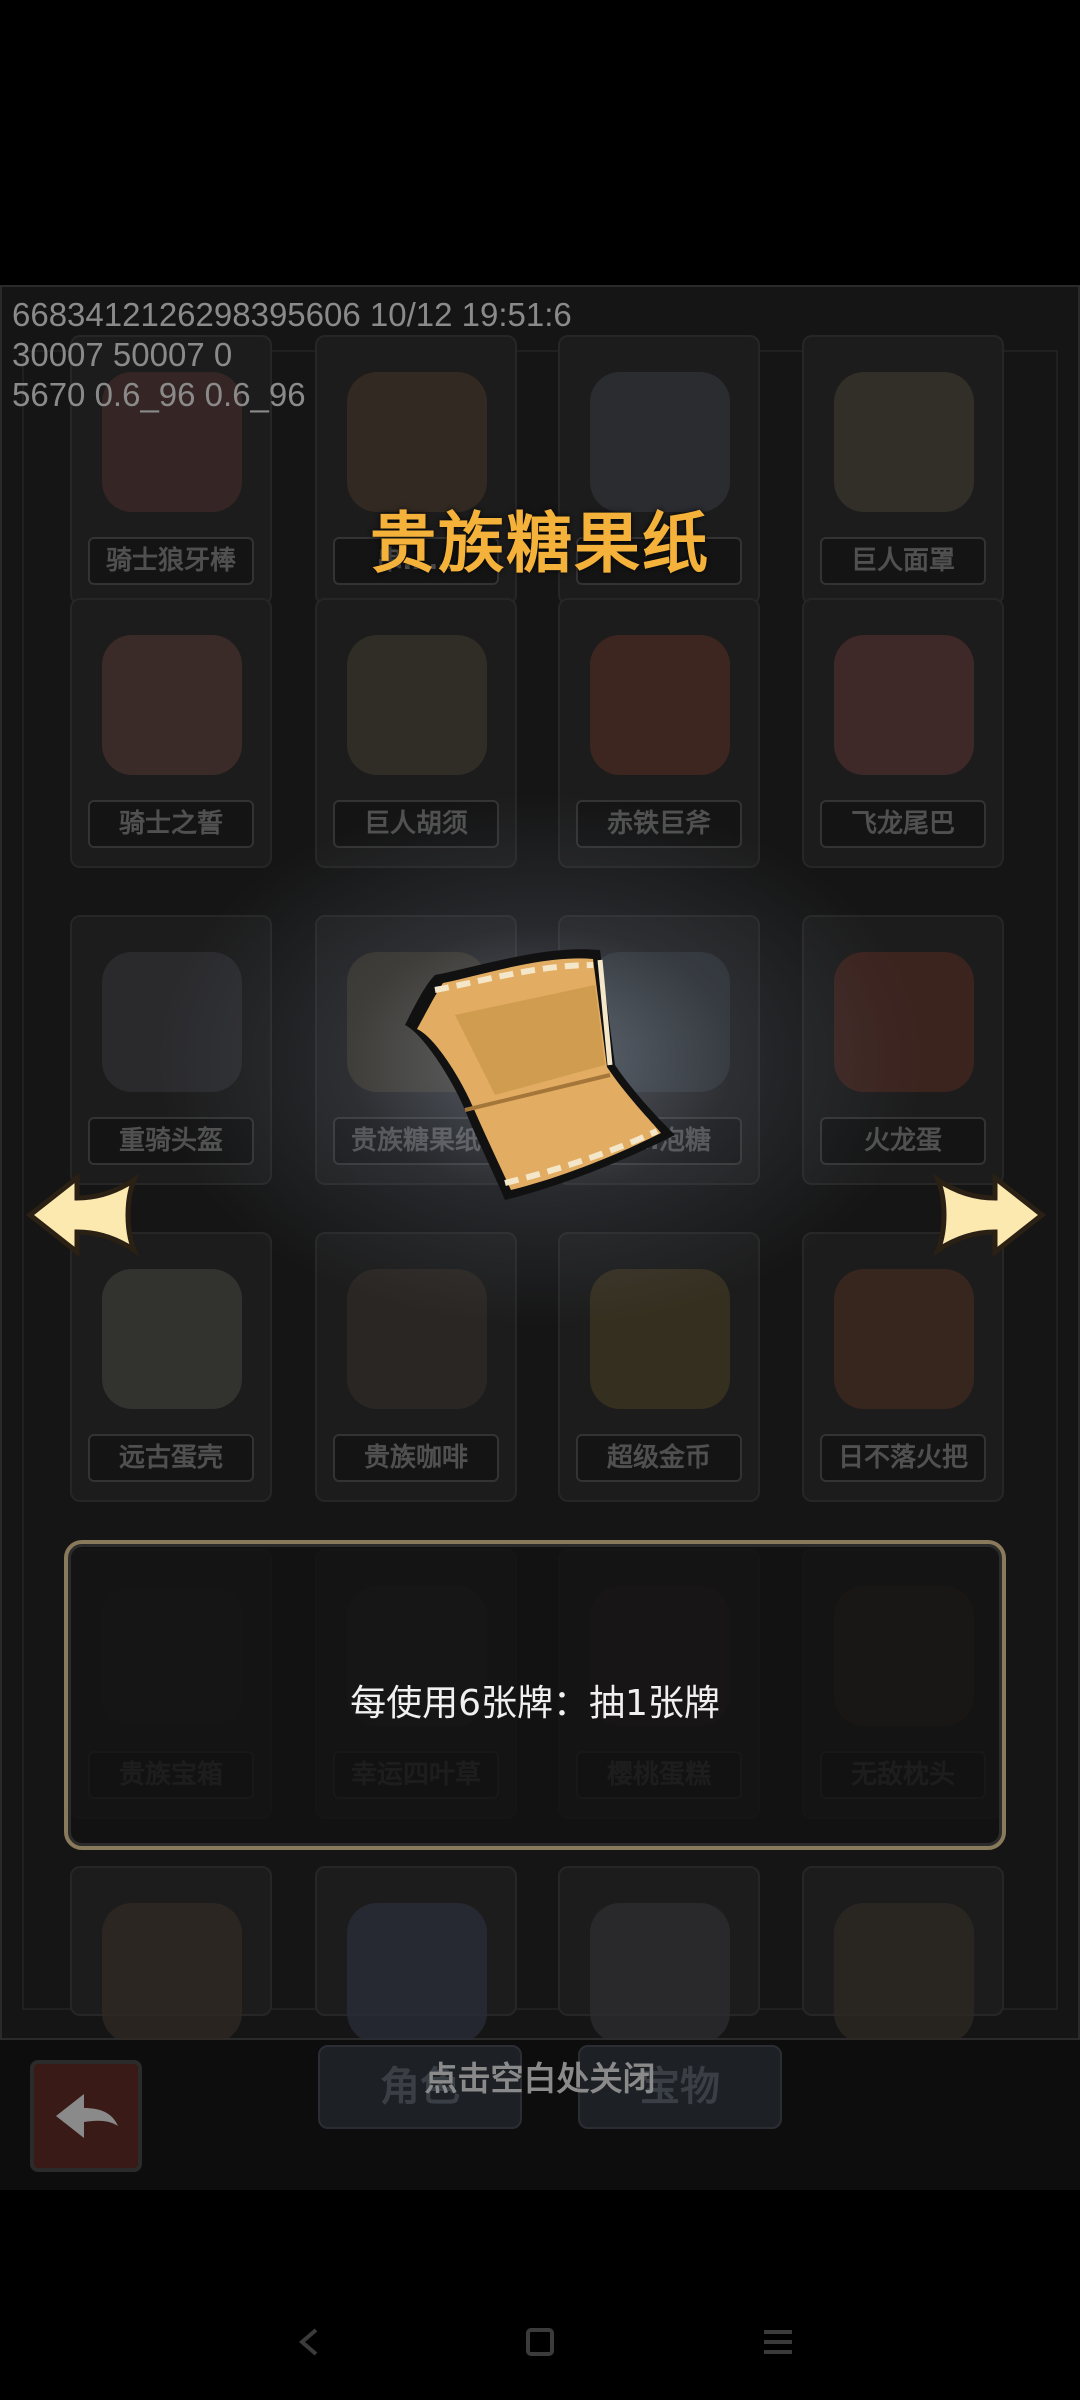 This screenshot has width=1080, height=2400. What do you see at coordinates (416, 1458) in the screenshot?
I see `item-card-label: 贵族咖啡` at bounding box center [416, 1458].